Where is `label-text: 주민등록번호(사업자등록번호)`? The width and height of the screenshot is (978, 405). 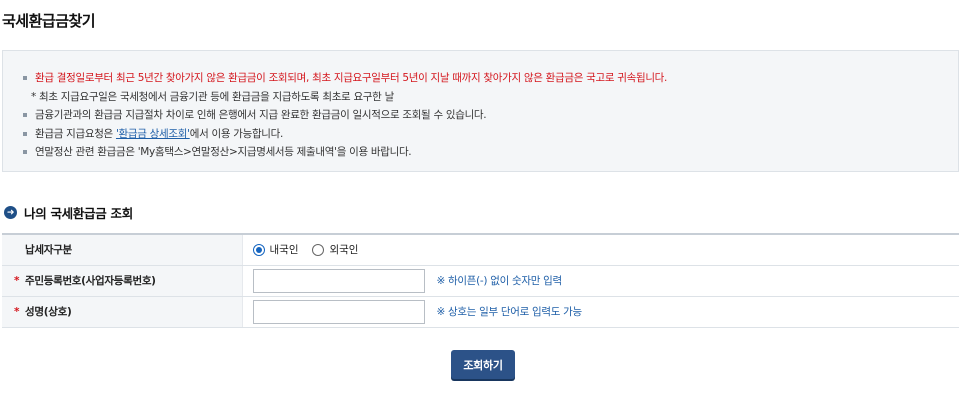 label-text: 주민등록번호(사업자등록번호) is located at coordinates (90, 281).